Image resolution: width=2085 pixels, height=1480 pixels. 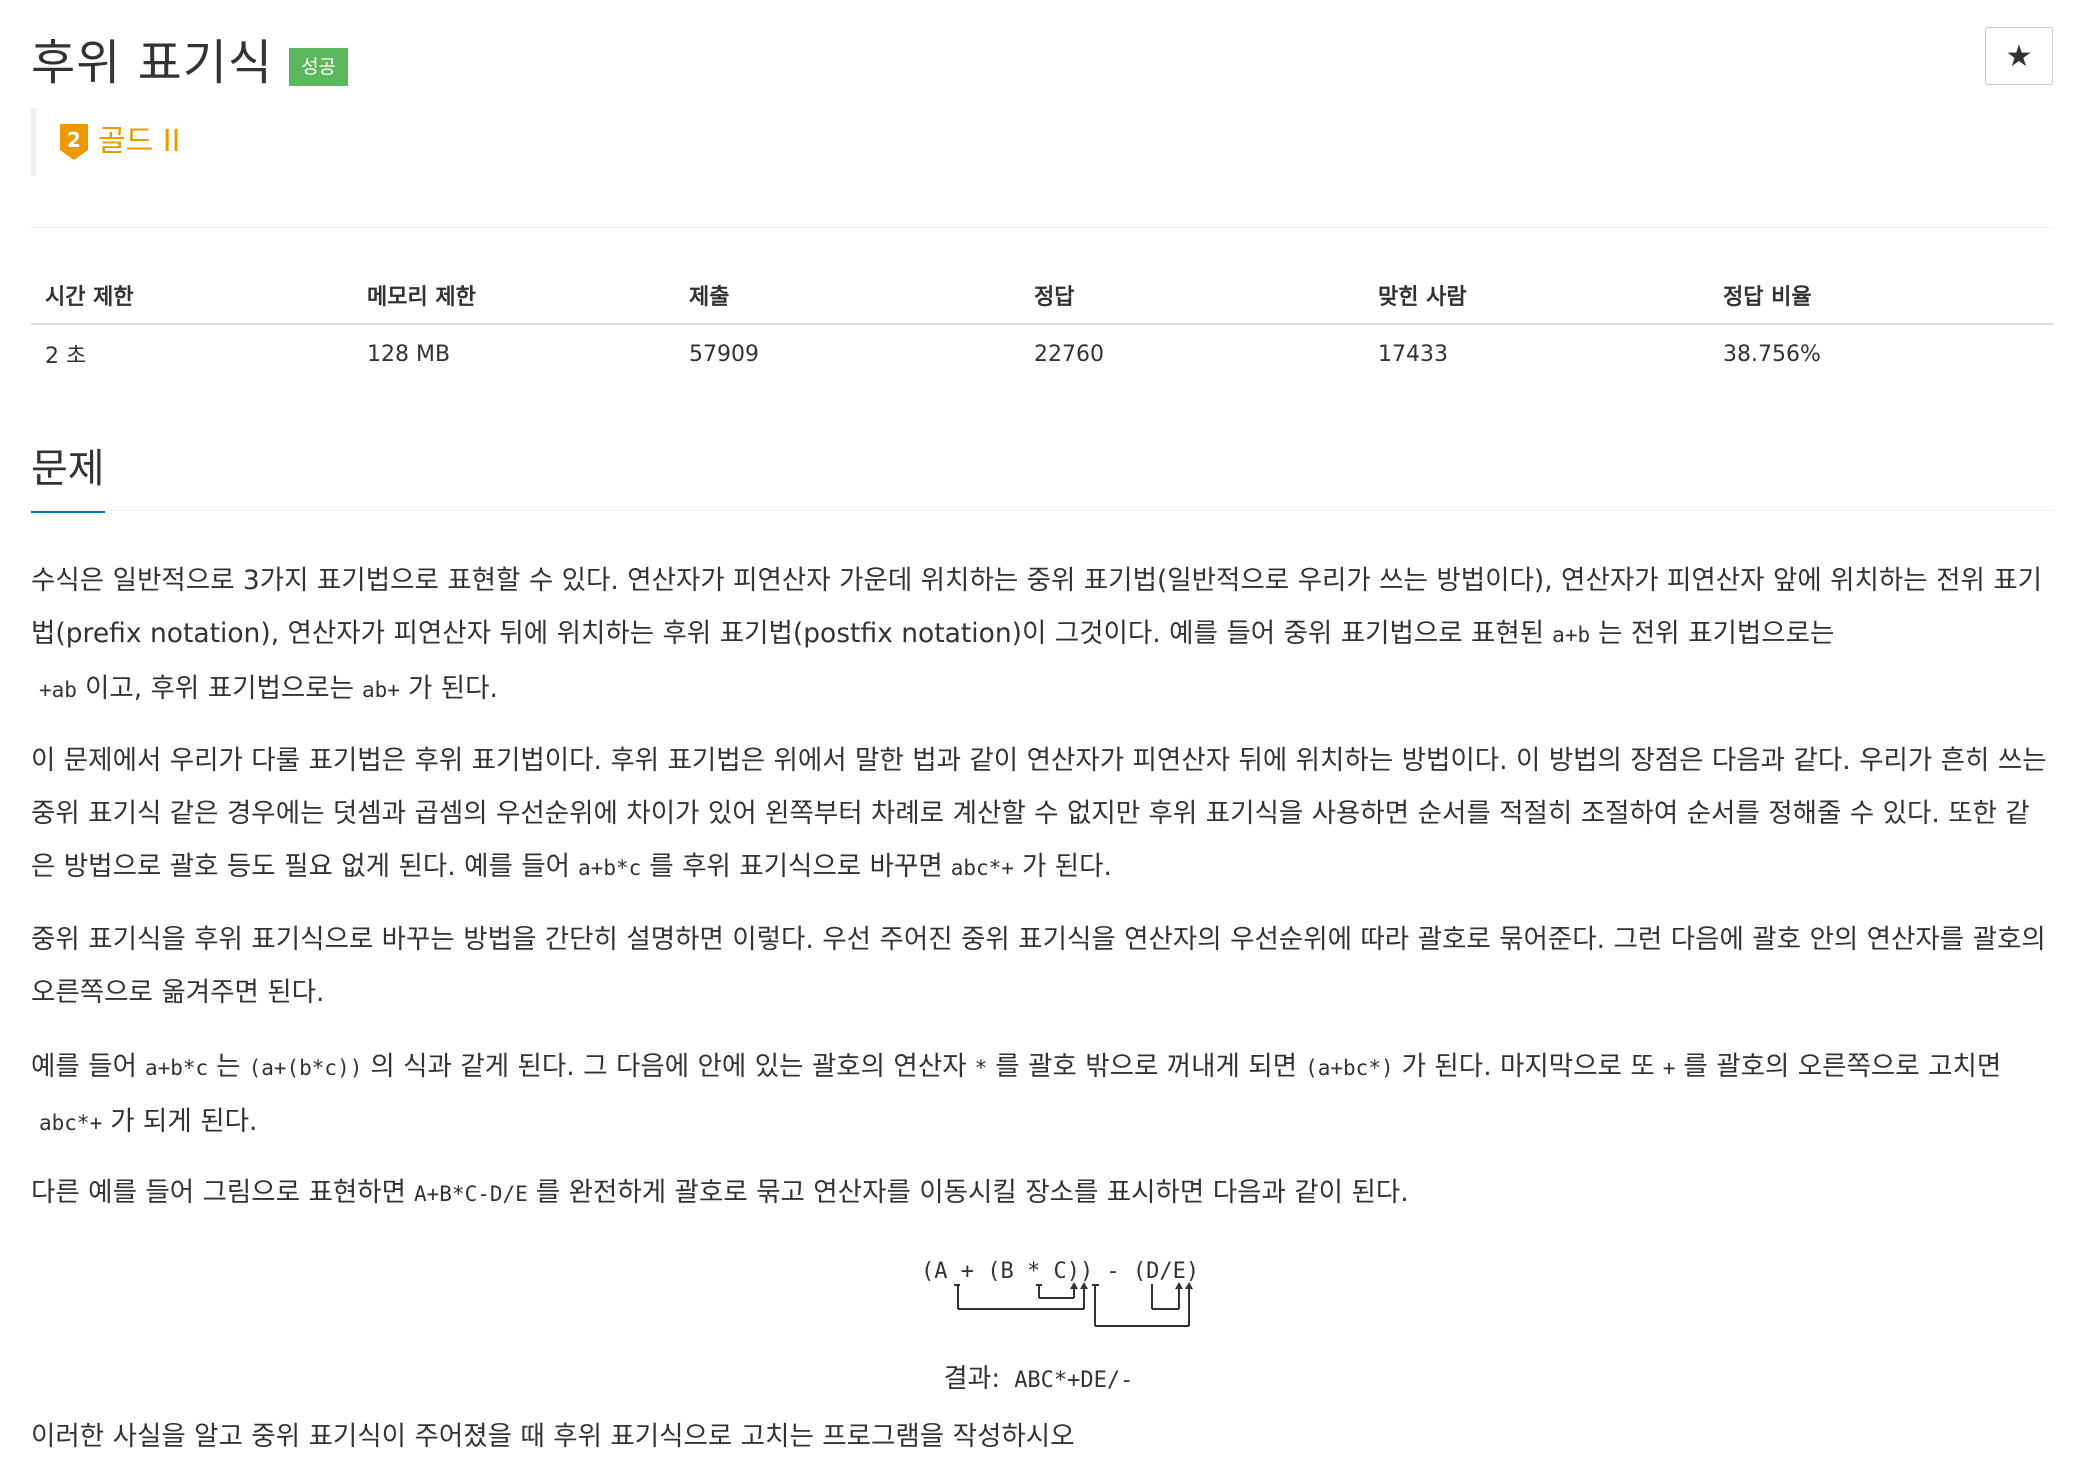 I want to click on time-limit-cell: 2 초, so click(x=66, y=356).